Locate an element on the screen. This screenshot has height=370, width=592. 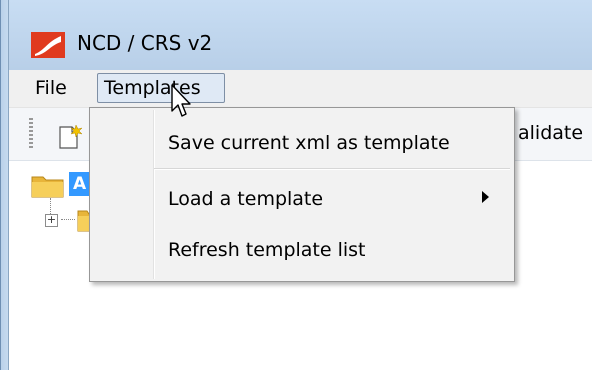
new-document-icon is located at coordinates (70, 137).